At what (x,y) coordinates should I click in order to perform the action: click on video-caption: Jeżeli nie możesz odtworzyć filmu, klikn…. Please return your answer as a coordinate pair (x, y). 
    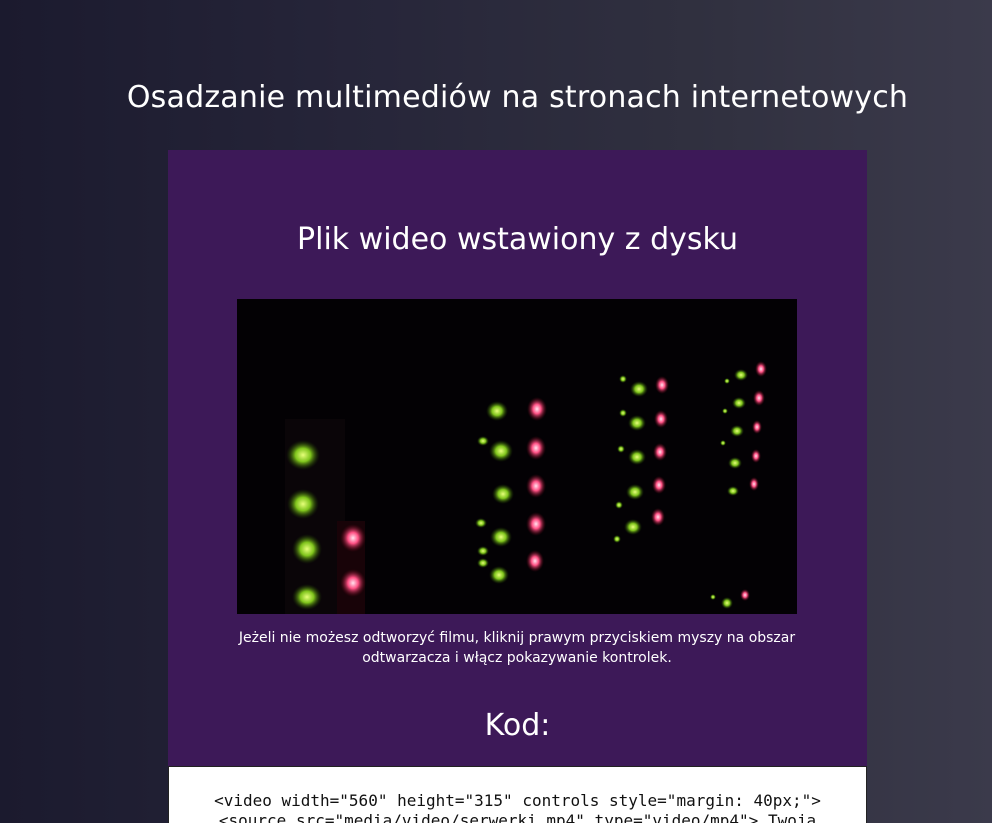
    Looking at the image, I should click on (517, 648).